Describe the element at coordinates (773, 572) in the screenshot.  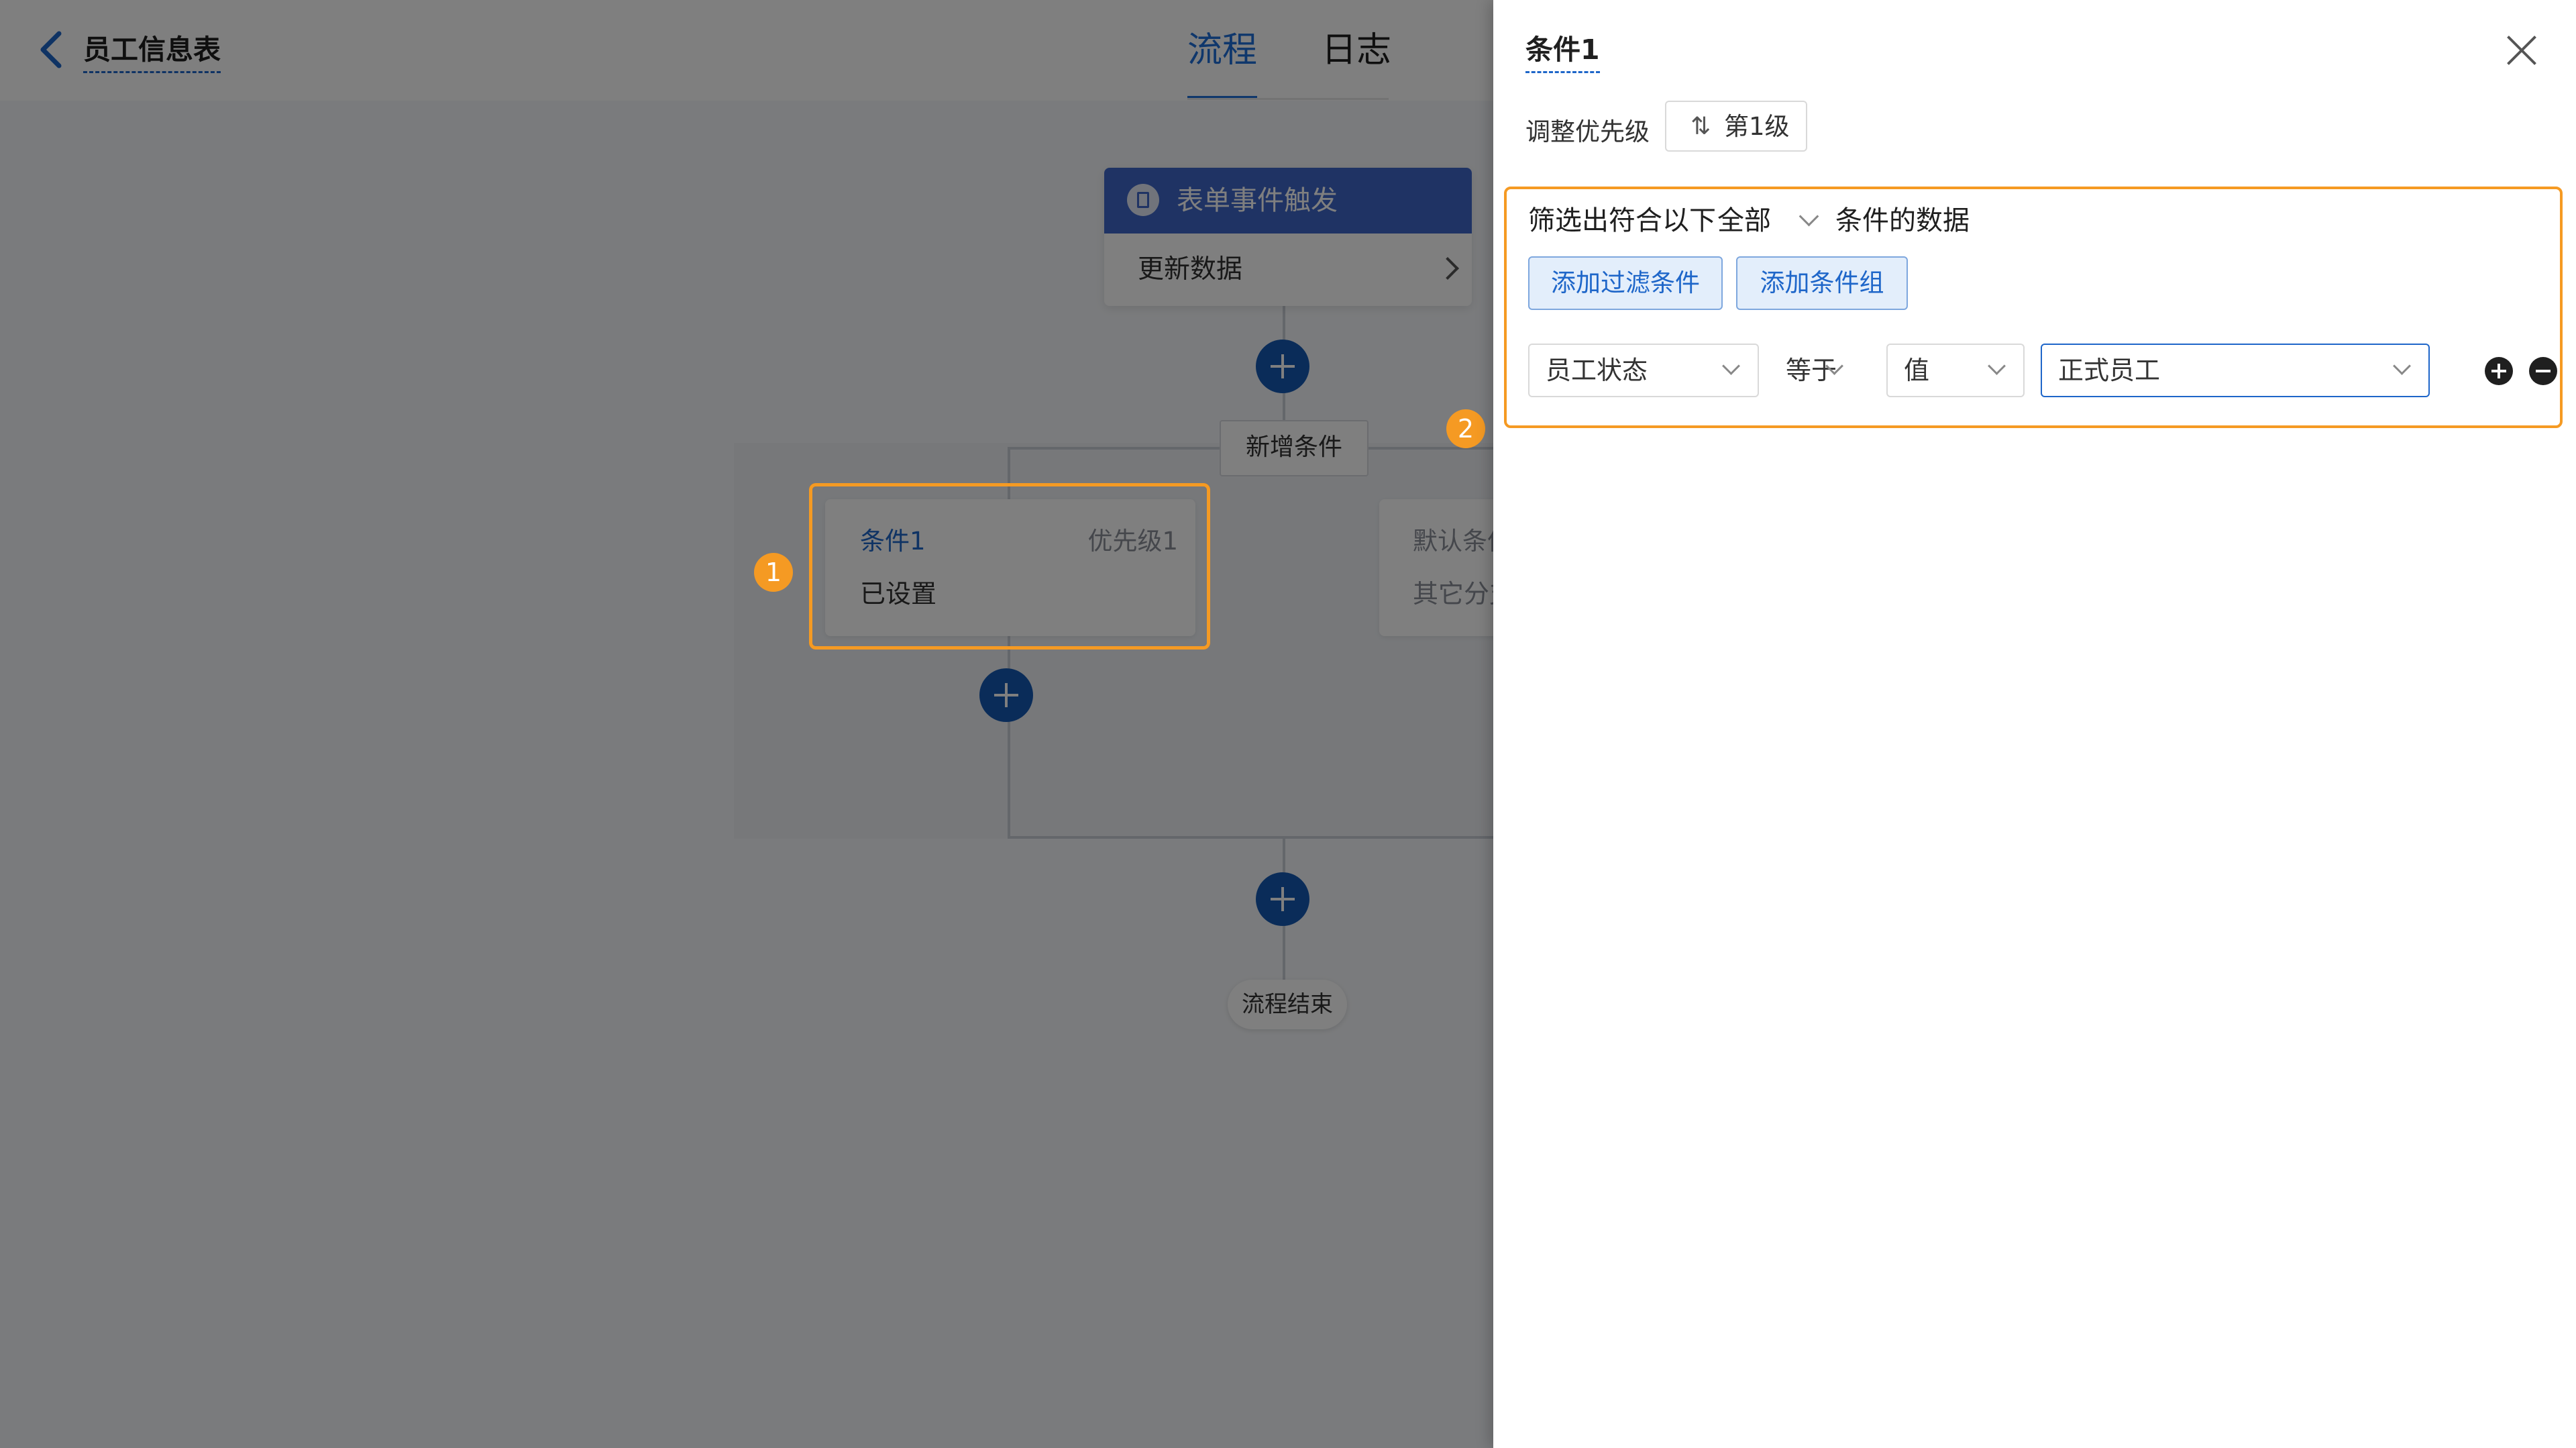
I see `step-badge: 1` at that location.